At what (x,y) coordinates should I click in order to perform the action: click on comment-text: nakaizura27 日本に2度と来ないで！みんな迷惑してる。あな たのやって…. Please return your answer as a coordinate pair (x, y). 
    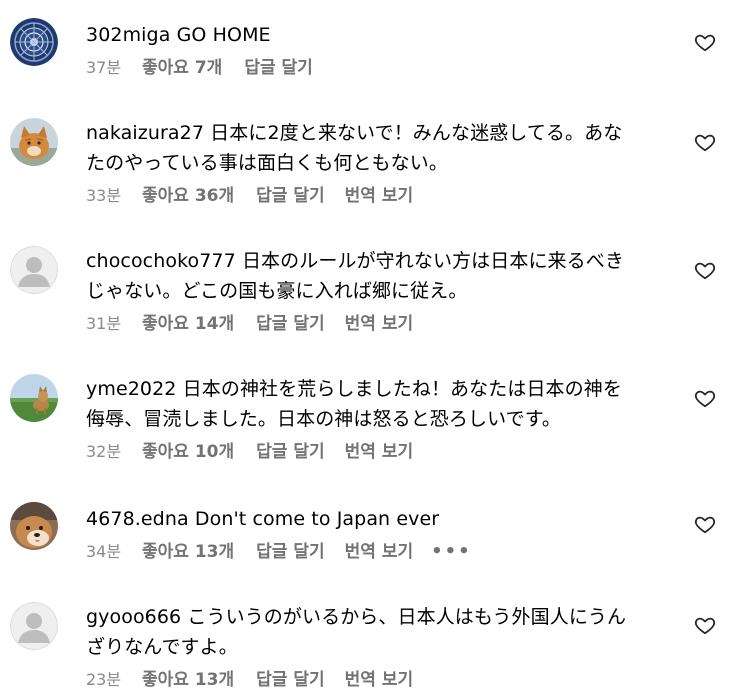
    Looking at the image, I should click on (381, 148).